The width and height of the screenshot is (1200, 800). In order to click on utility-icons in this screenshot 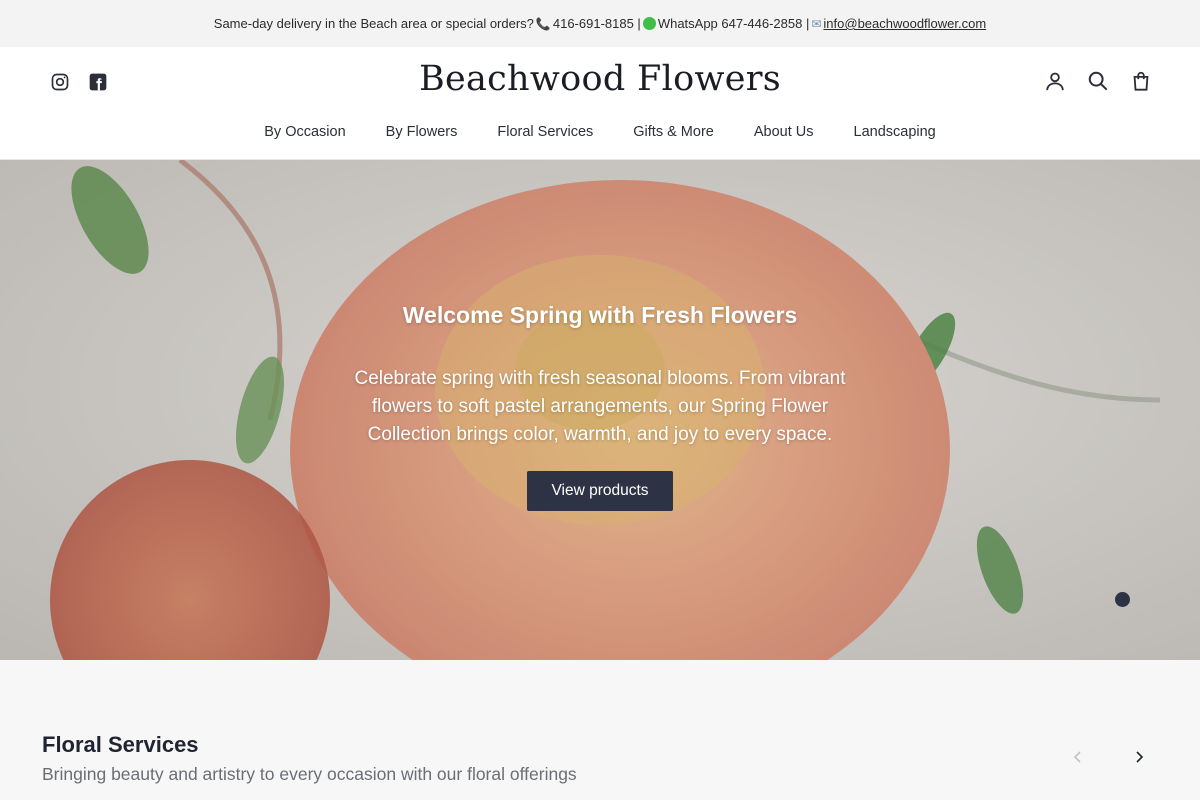, I will do `click(1097, 80)`.